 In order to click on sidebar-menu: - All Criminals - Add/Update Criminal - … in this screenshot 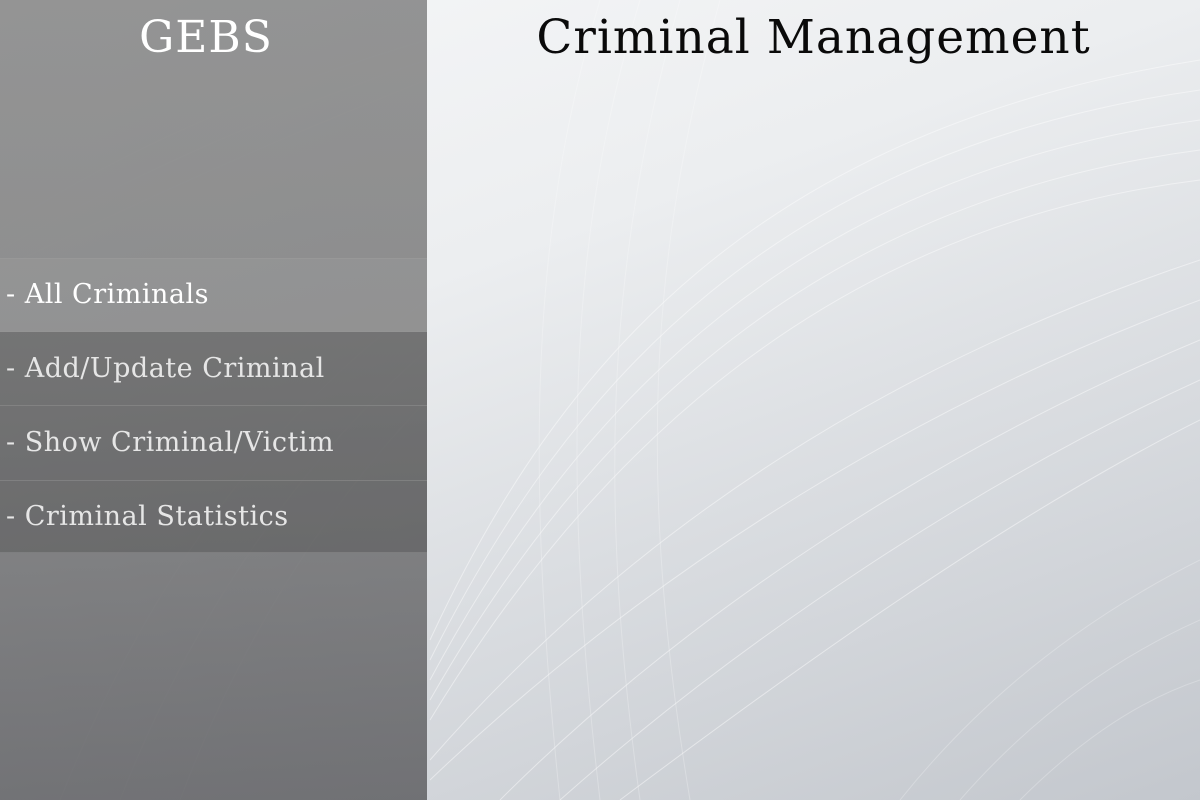, I will do `click(213, 405)`.